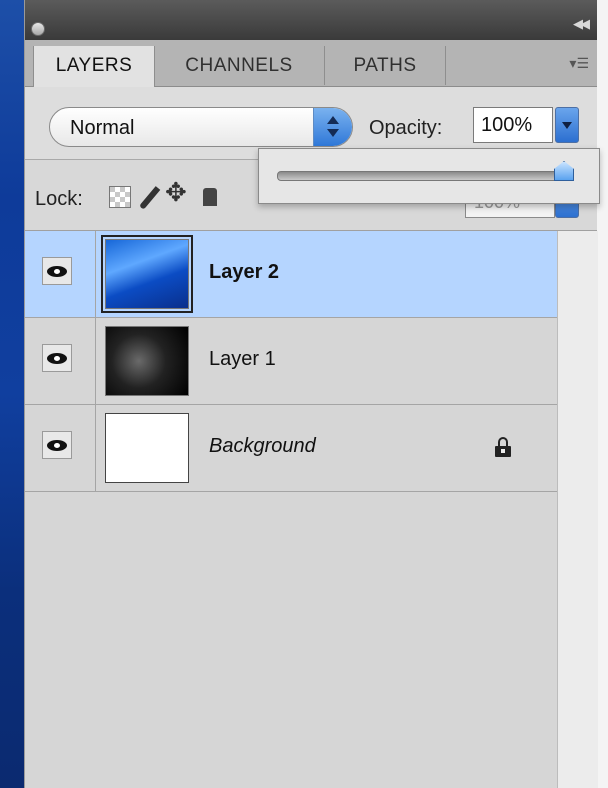  I want to click on stepper-icon, so click(332, 127).